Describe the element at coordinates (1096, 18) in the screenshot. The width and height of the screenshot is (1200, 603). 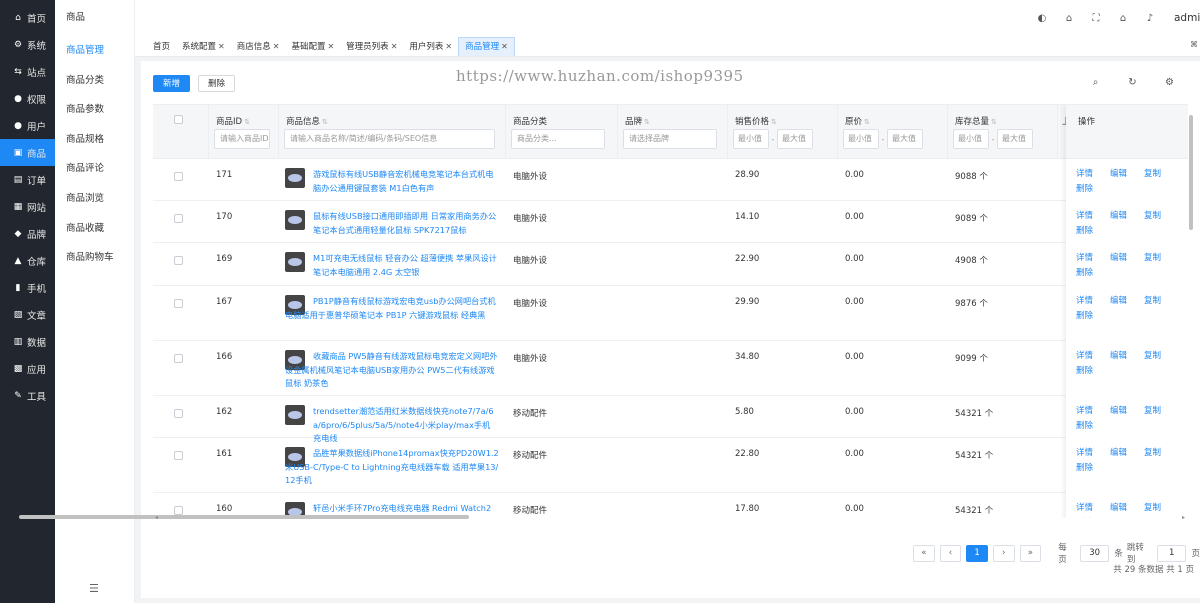
I see `fullscreen-icon: ⛶` at that location.